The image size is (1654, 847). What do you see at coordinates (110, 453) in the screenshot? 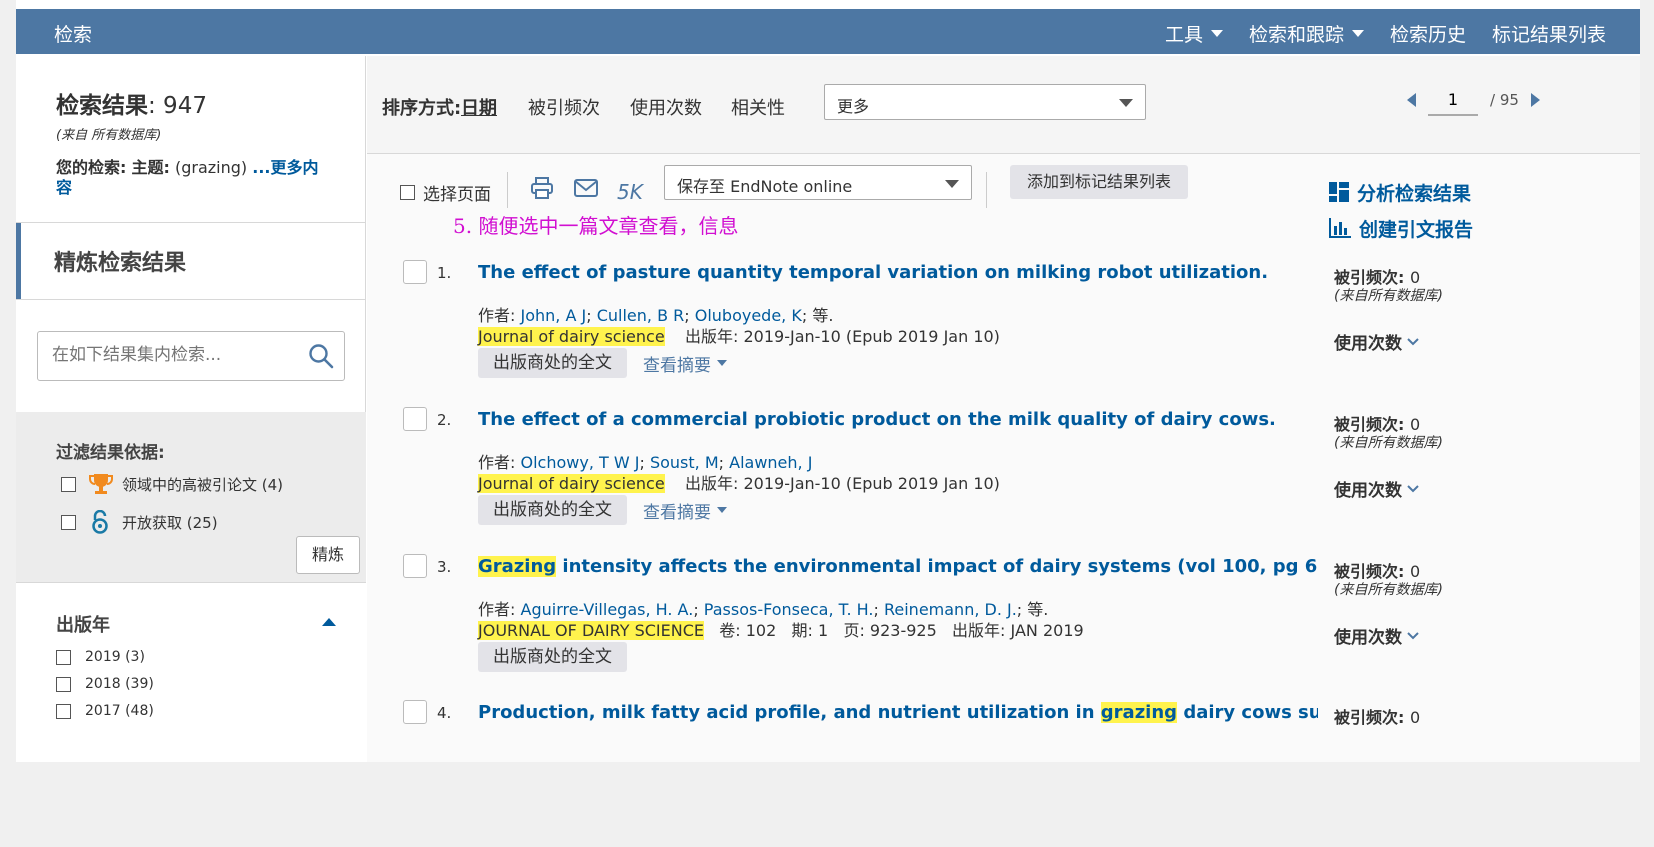
I see `filter-title: 过滤结果依据:` at bounding box center [110, 453].